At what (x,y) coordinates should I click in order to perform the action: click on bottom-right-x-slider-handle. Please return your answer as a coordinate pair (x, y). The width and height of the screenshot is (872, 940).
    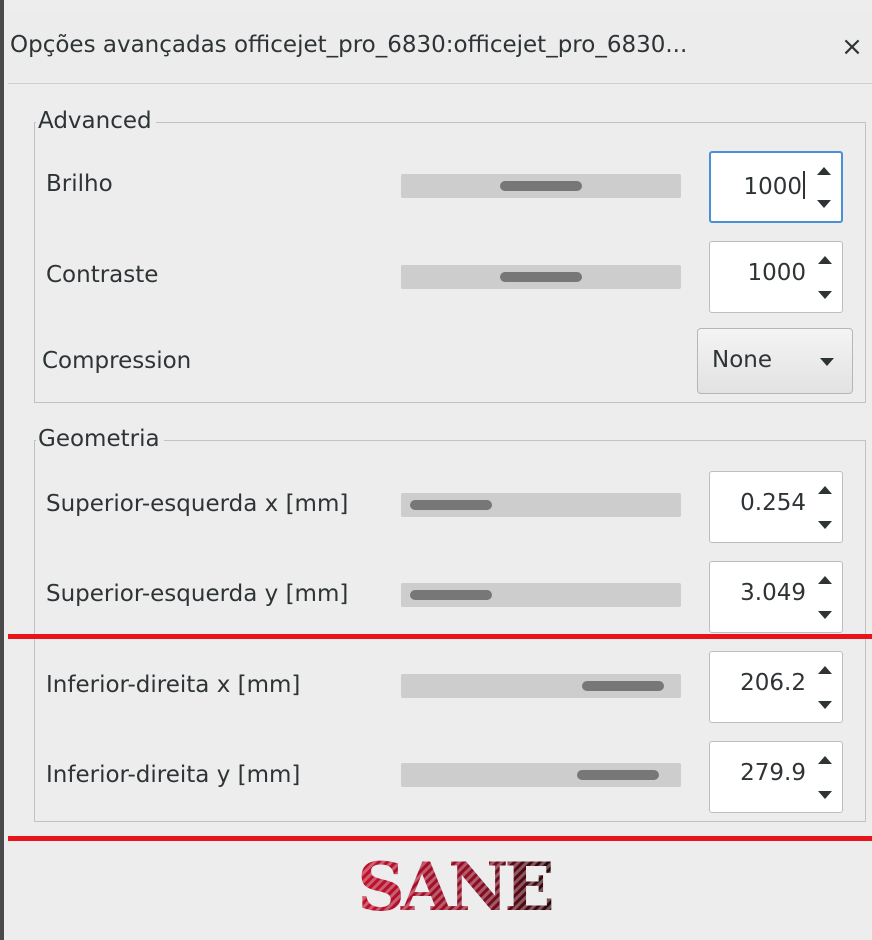
    Looking at the image, I should click on (623, 686).